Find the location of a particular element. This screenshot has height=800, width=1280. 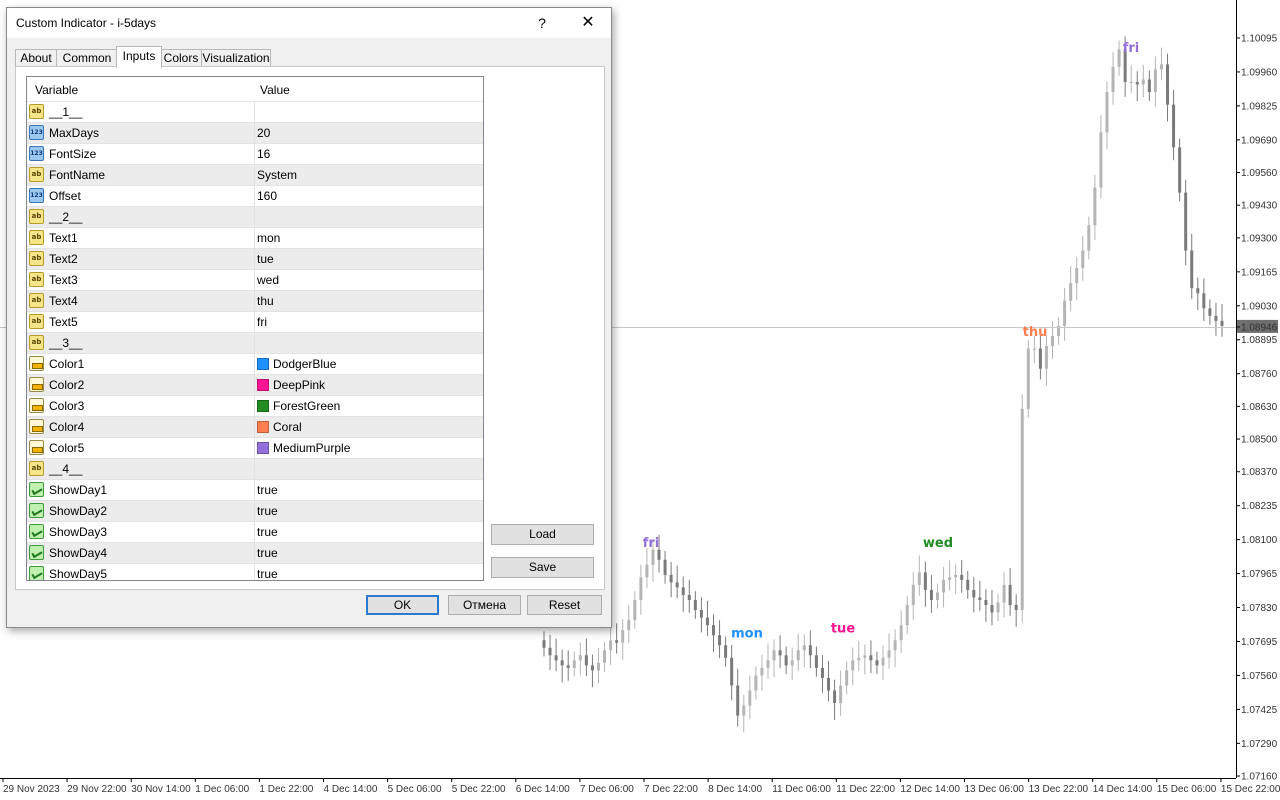

time-tick-label: 15 Dec 22:00 is located at coordinates (1250, 789).